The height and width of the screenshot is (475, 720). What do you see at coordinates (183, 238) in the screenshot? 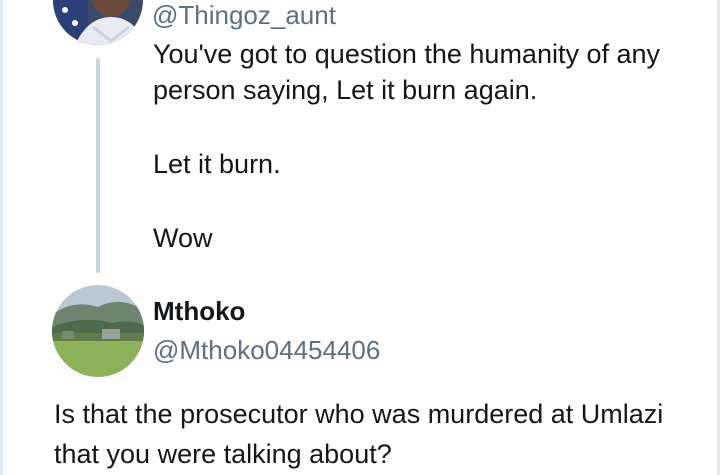
I see `tweet-paragraph: Wow` at bounding box center [183, 238].